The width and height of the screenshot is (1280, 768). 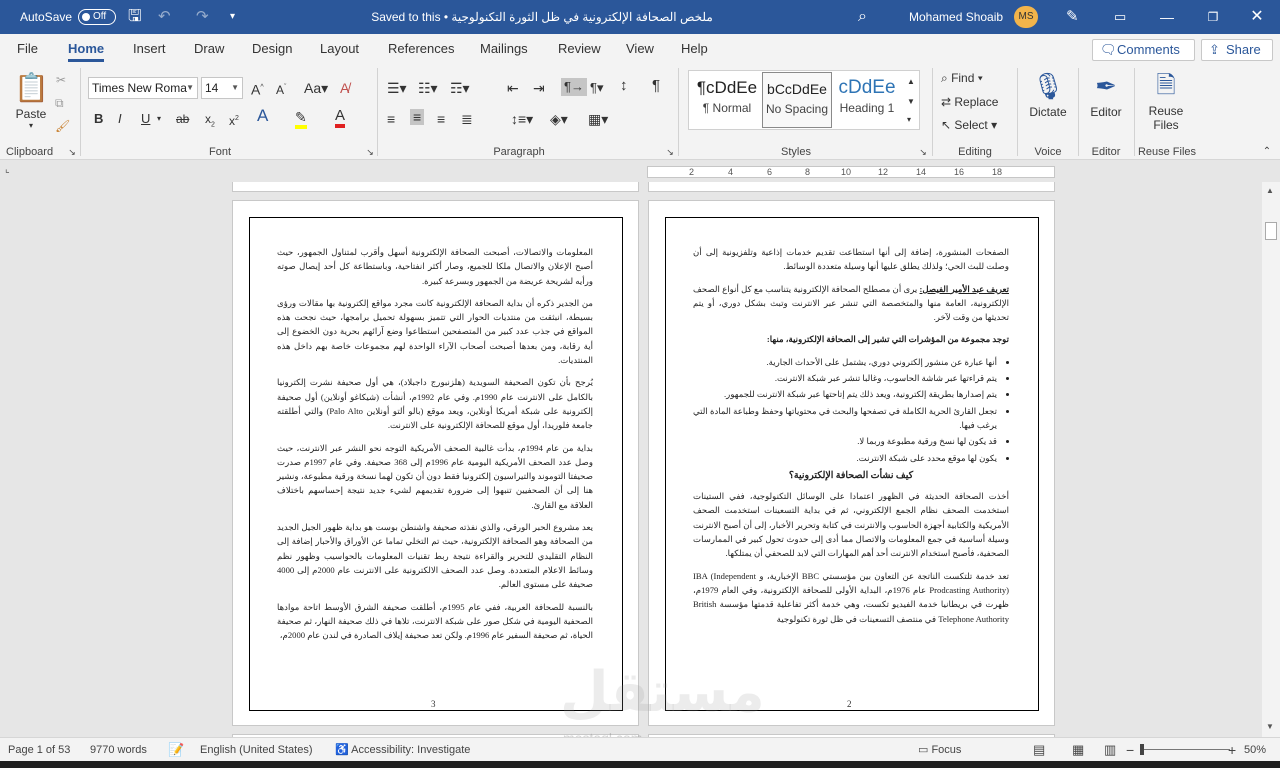 I want to click on tab-layout: Layout, so click(x=339, y=49).